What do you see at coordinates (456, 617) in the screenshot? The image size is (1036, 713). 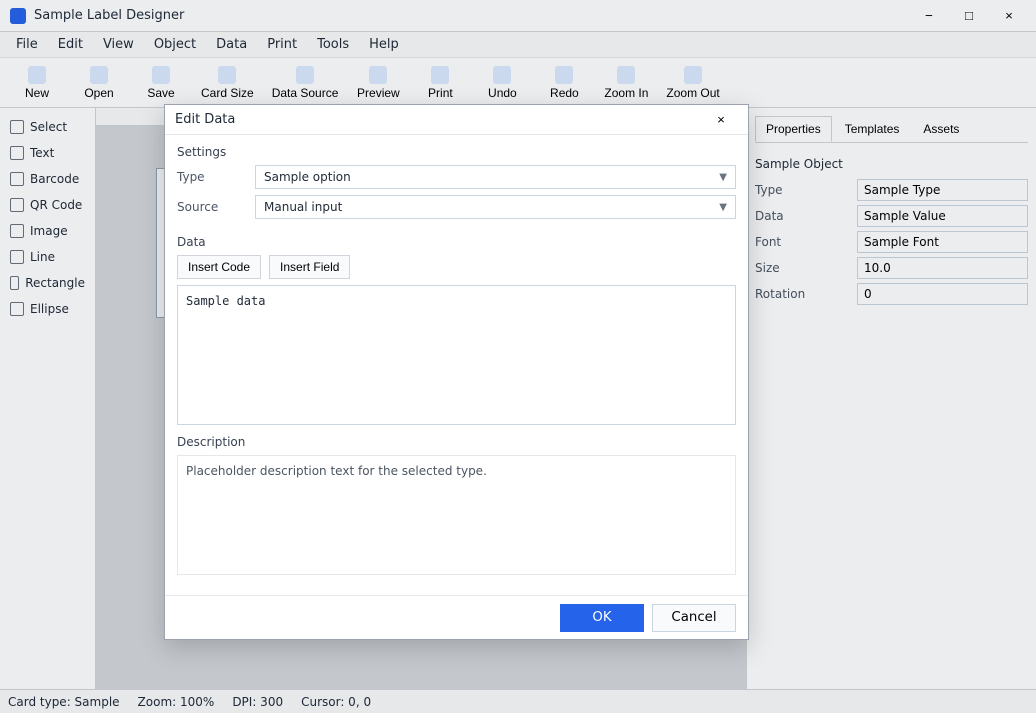 I see `dialog-footer: OK Cancel` at bounding box center [456, 617].